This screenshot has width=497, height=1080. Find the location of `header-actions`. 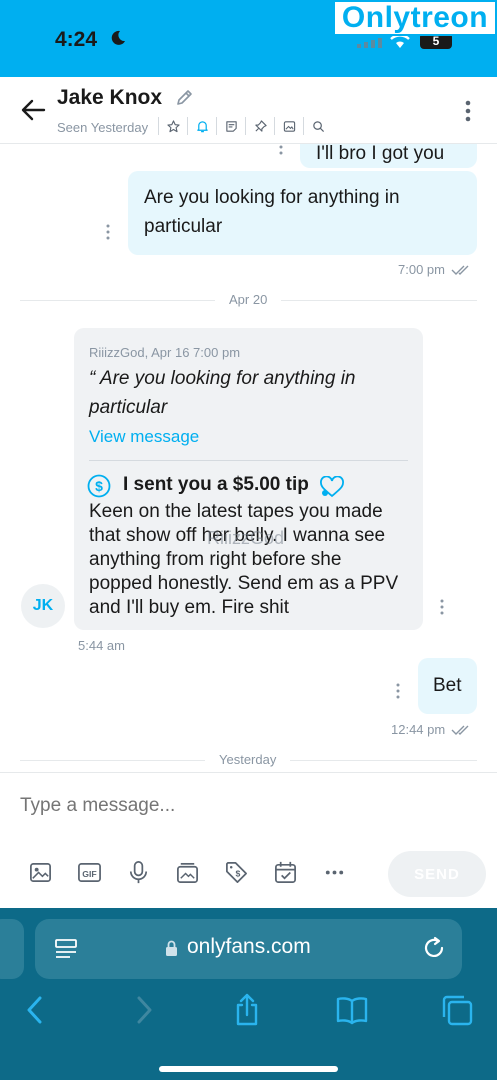

header-actions is located at coordinates (245, 126).